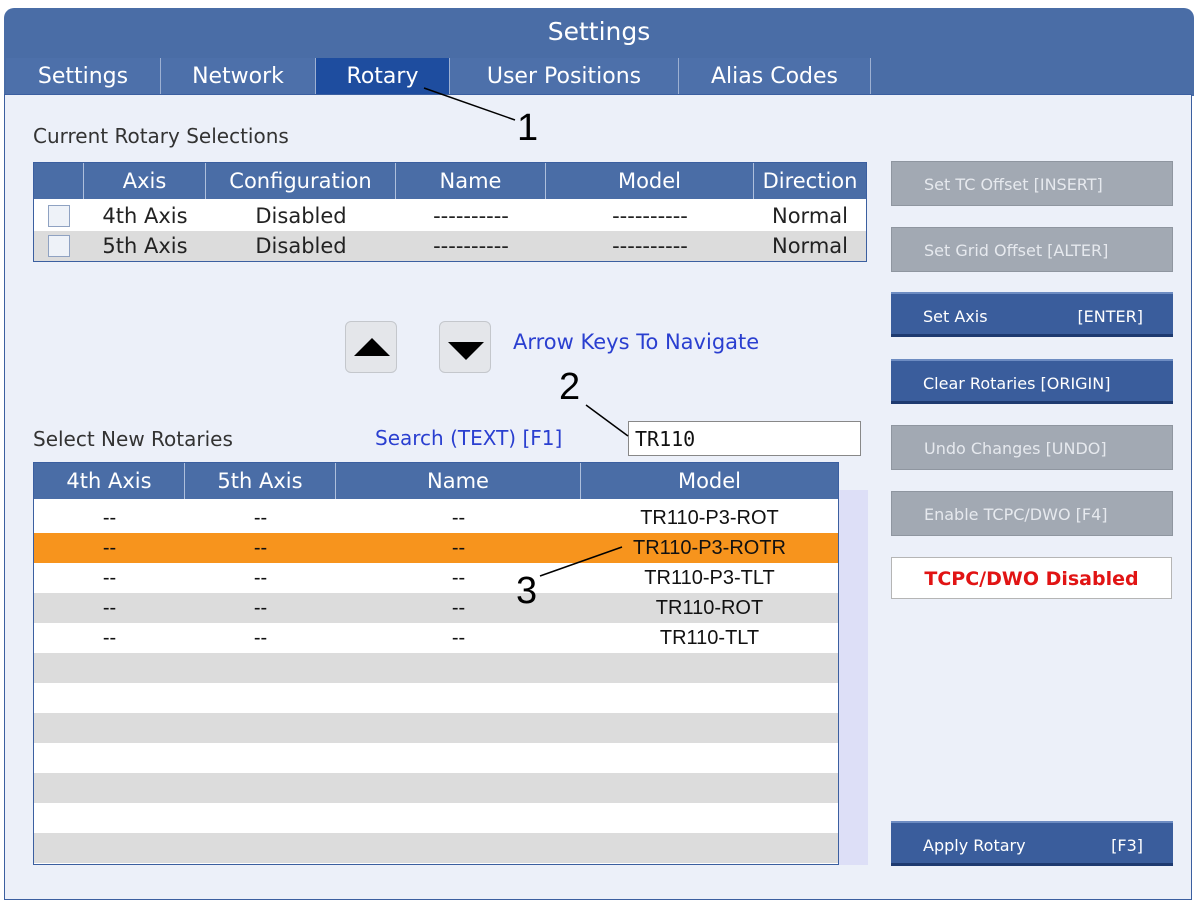 Image resolution: width=1200 pixels, height=900 pixels. I want to click on callout-number-1: 1, so click(528, 128).